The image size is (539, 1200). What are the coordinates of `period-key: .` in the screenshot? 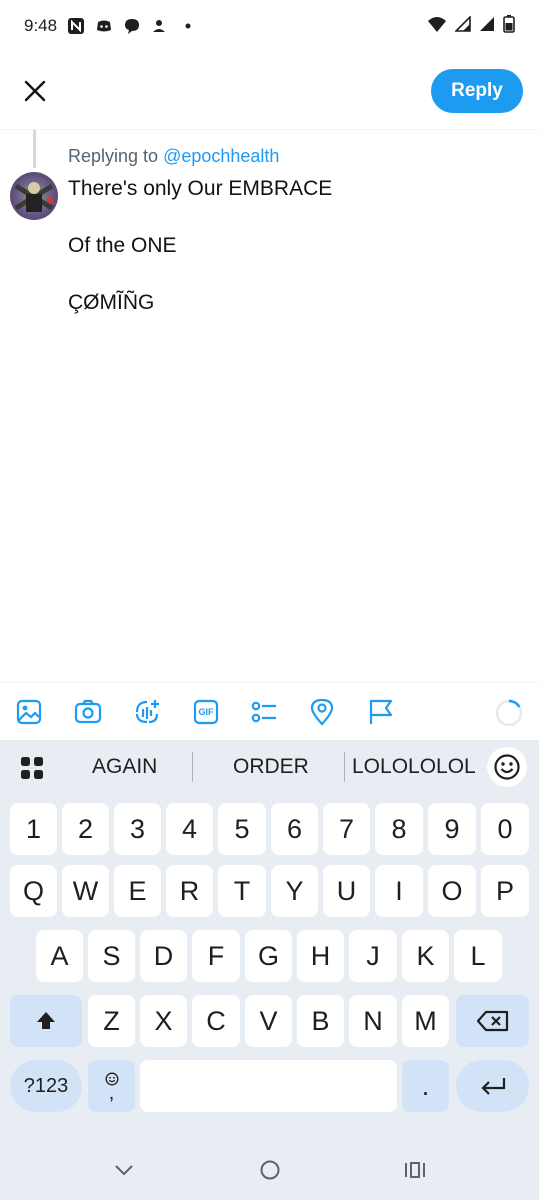 It's located at (425, 1086).